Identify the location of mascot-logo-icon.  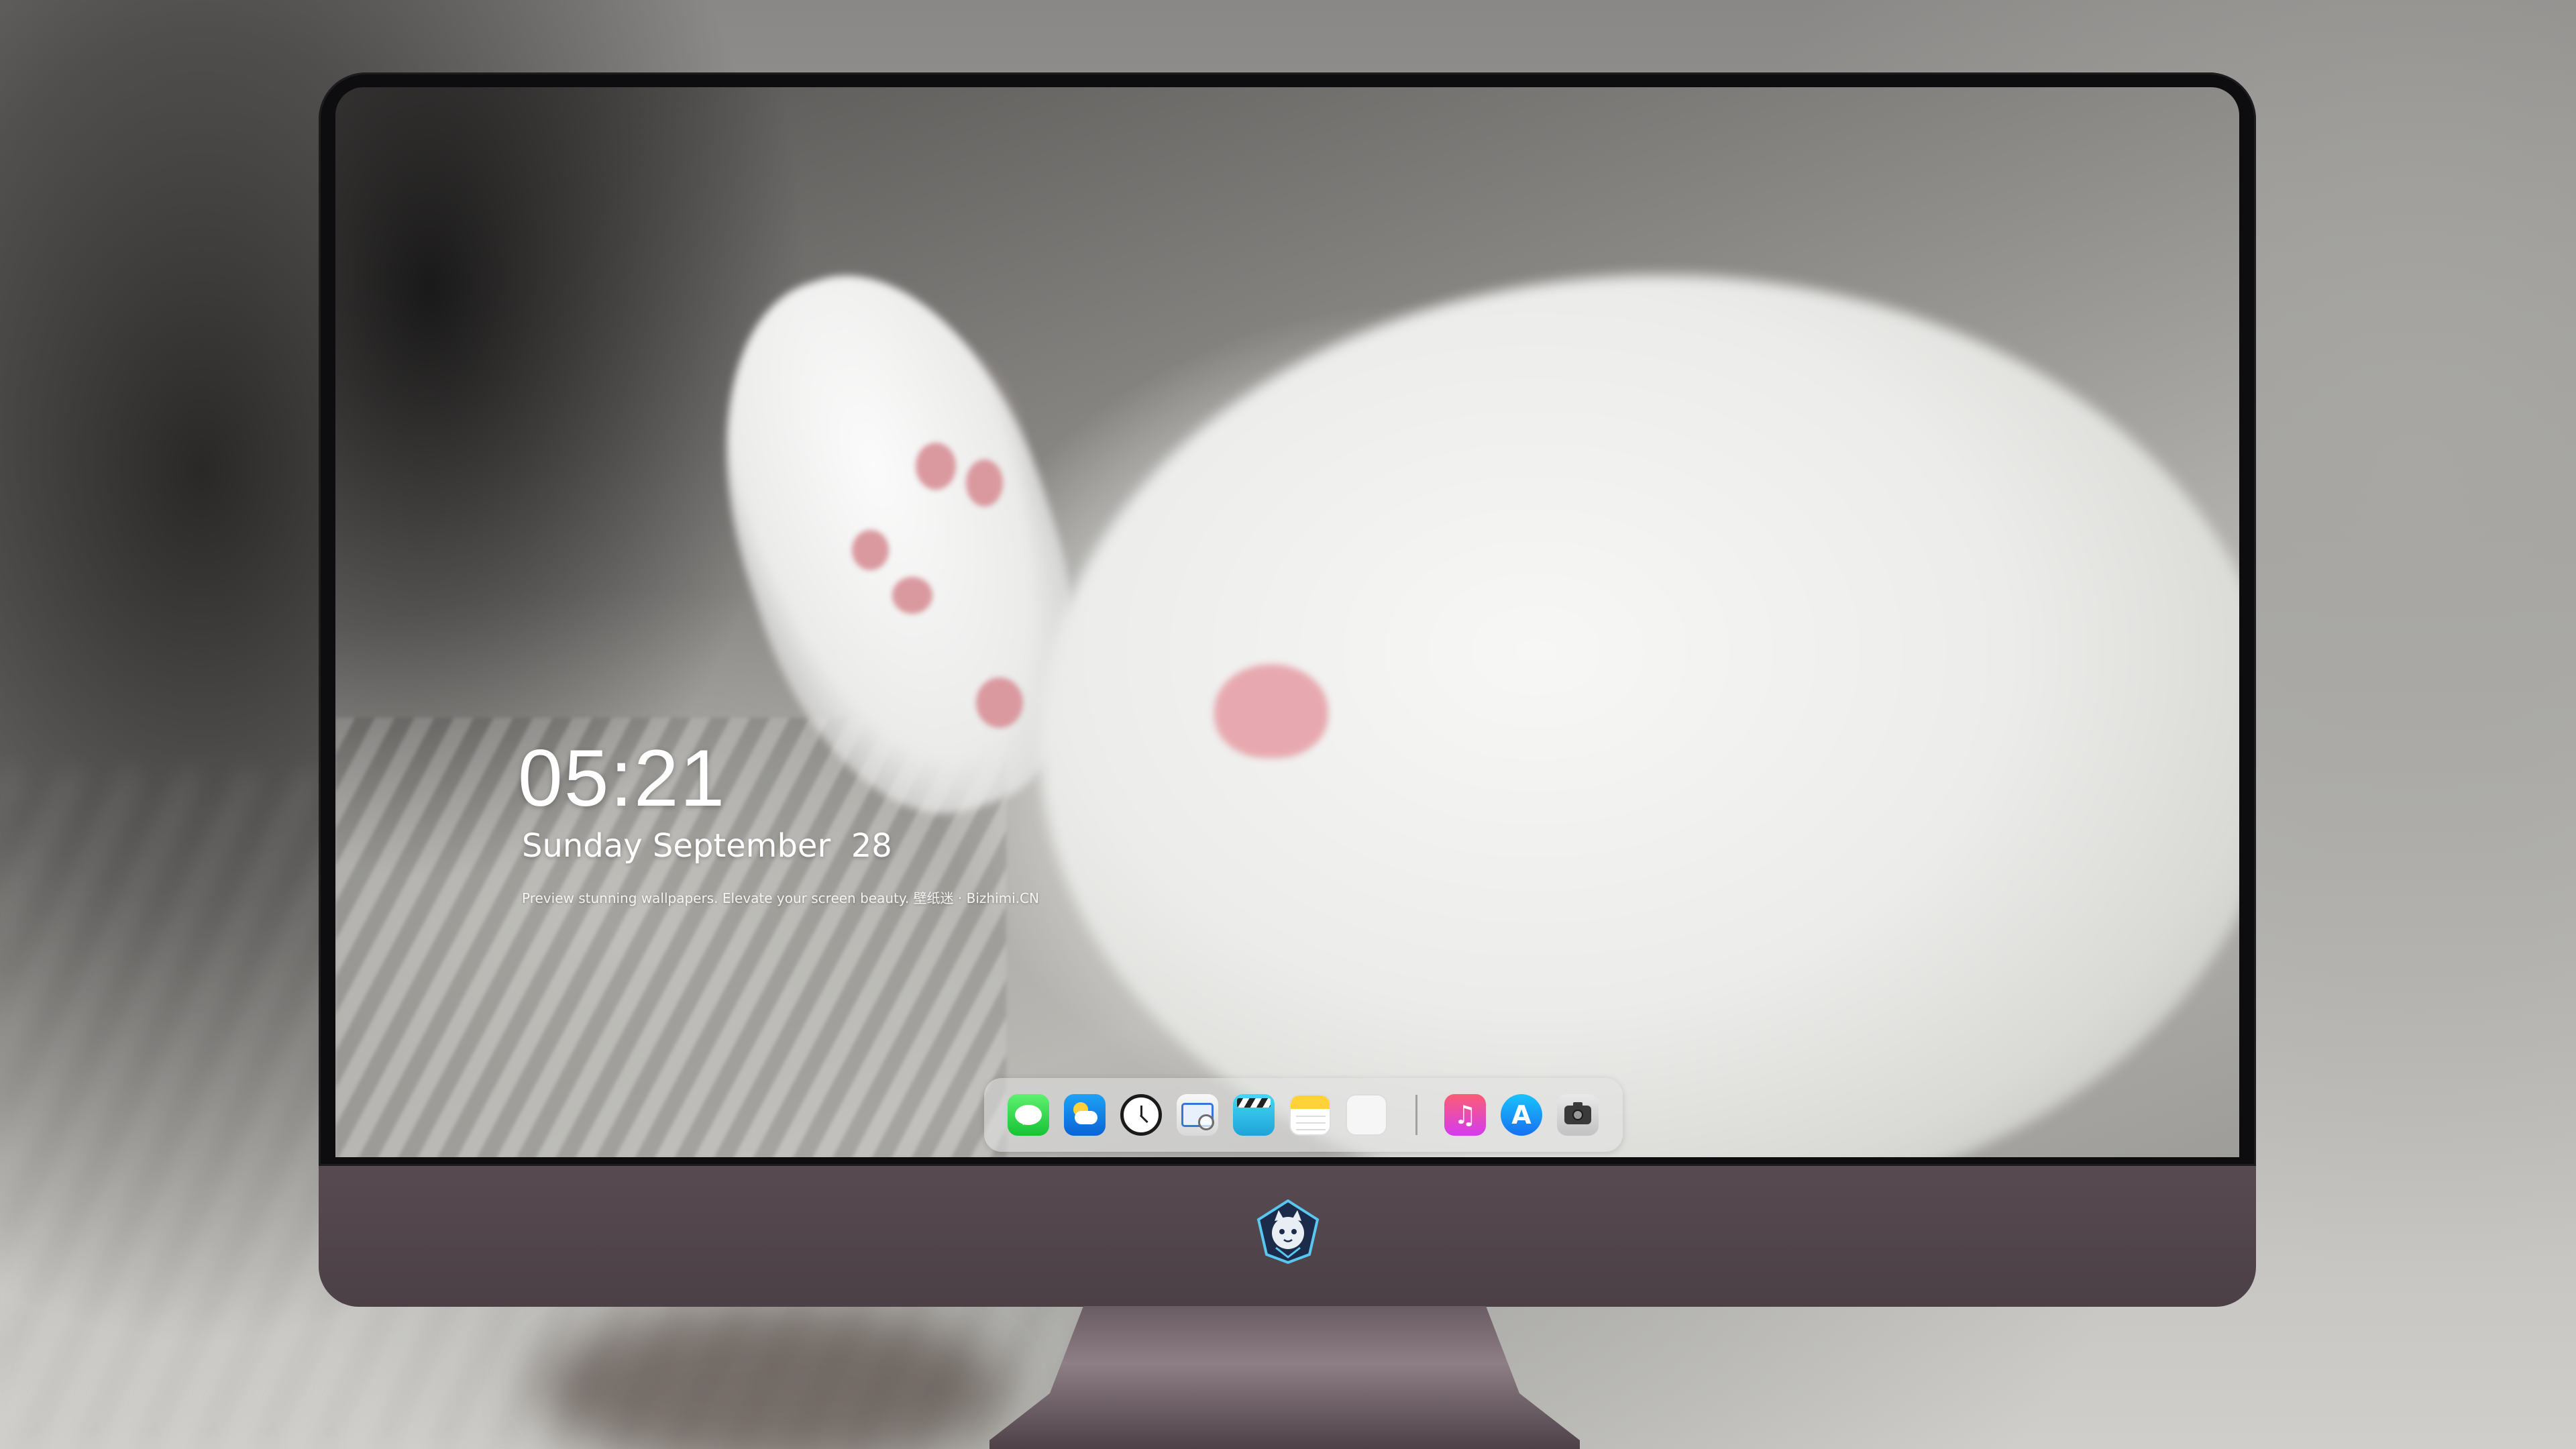
(1288, 1231).